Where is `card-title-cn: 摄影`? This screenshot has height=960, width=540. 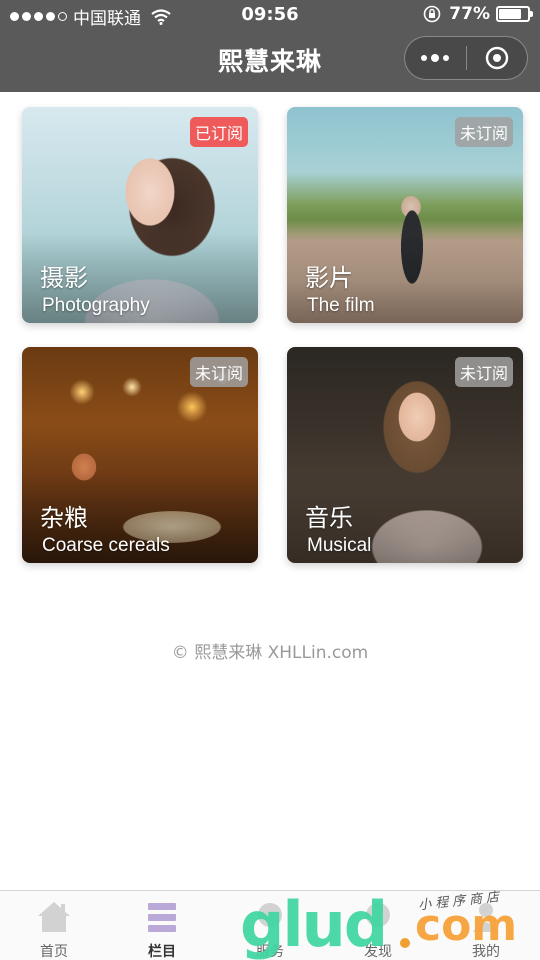 card-title-cn: 摄影 is located at coordinates (64, 278).